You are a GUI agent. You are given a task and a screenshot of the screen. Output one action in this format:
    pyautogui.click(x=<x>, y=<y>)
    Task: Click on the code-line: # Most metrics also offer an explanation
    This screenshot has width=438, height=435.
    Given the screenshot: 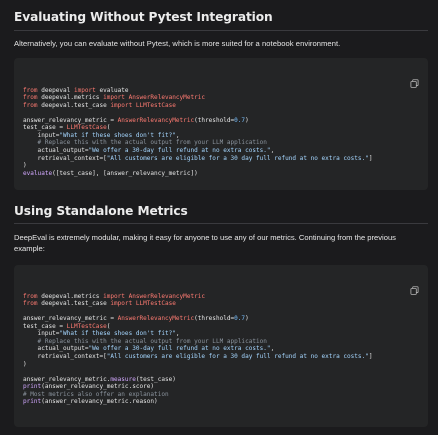 What is the action you would take?
    pyautogui.click(x=225, y=395)
    